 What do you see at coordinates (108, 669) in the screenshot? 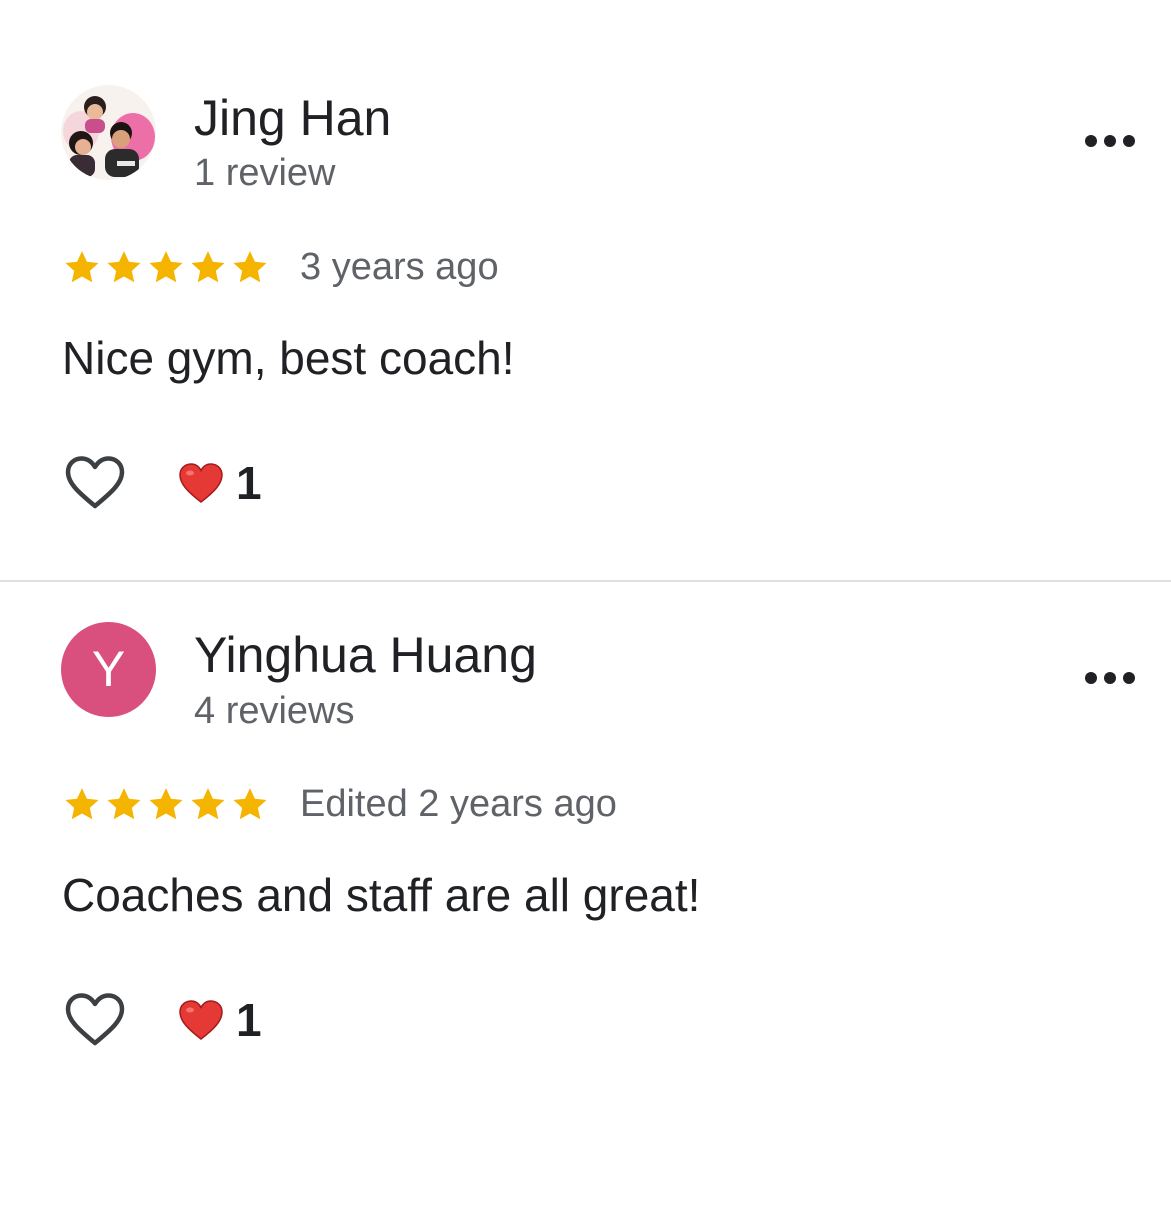
I see `avatar: Y` at bounding box center [108, 669].